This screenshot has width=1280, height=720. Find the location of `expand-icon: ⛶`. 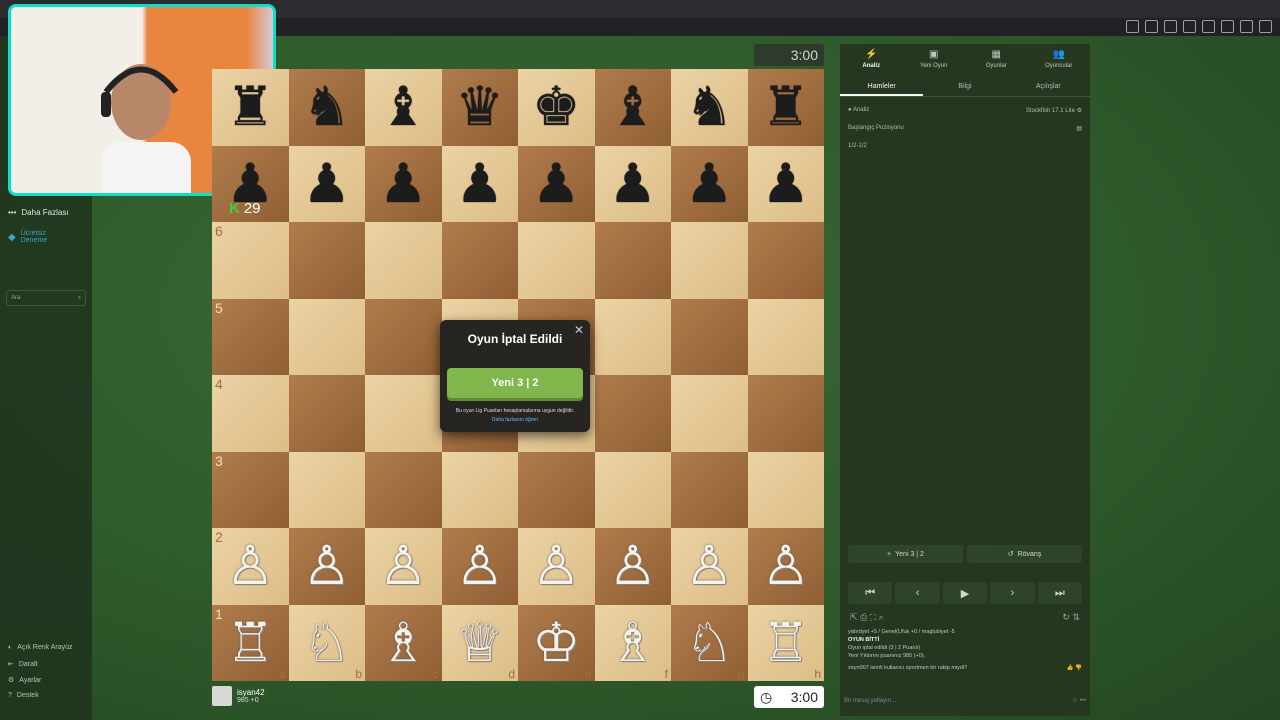

expand-icon: ⛶ is located at coordinates (873, 617).